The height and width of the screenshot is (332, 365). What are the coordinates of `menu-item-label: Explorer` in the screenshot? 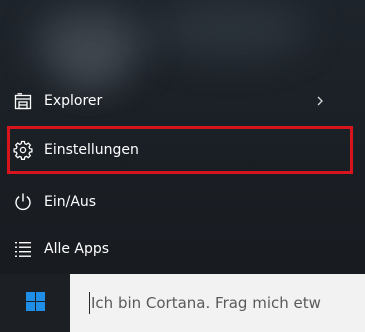 It's located at (73, 101).